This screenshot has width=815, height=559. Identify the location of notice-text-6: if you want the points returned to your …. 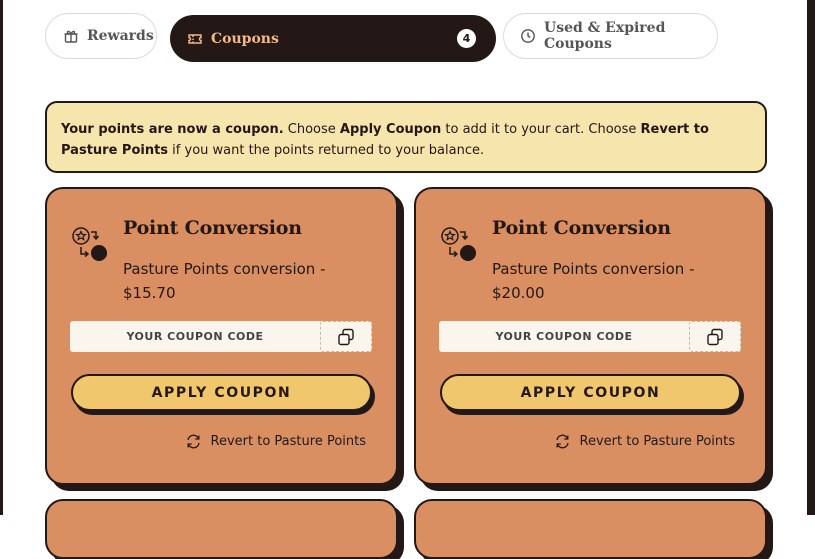
(326, 150).